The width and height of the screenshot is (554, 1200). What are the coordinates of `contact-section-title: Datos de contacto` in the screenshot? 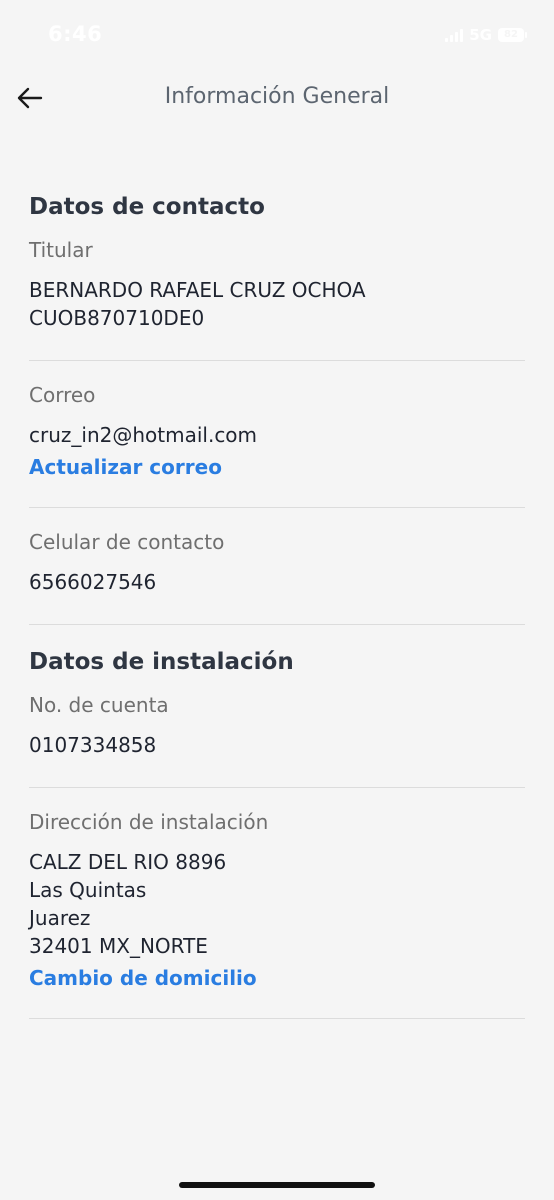 It's located at (147, 207).